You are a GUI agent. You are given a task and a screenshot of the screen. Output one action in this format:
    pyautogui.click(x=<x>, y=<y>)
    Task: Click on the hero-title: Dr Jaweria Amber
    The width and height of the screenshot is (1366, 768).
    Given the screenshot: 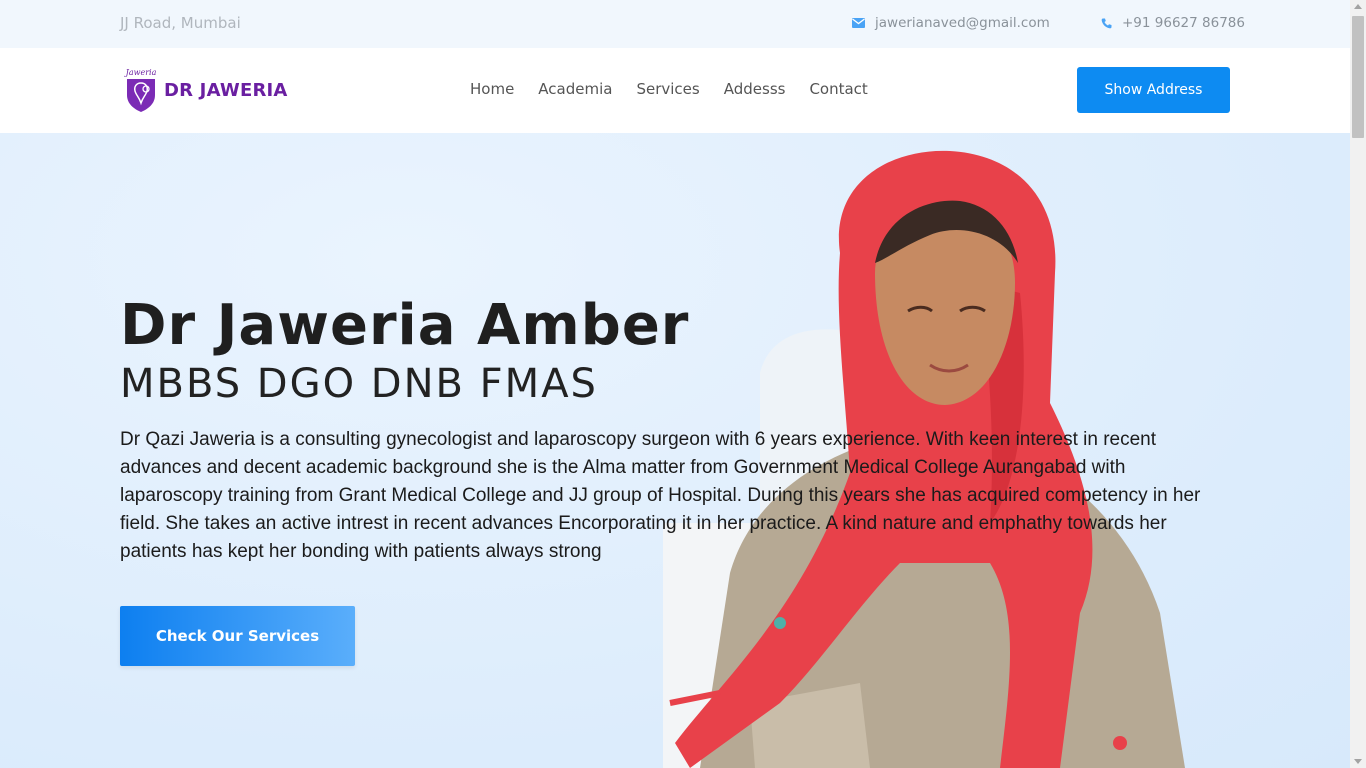 What is the action you would take?
    pyautogui.click(x=405, y=325)
    